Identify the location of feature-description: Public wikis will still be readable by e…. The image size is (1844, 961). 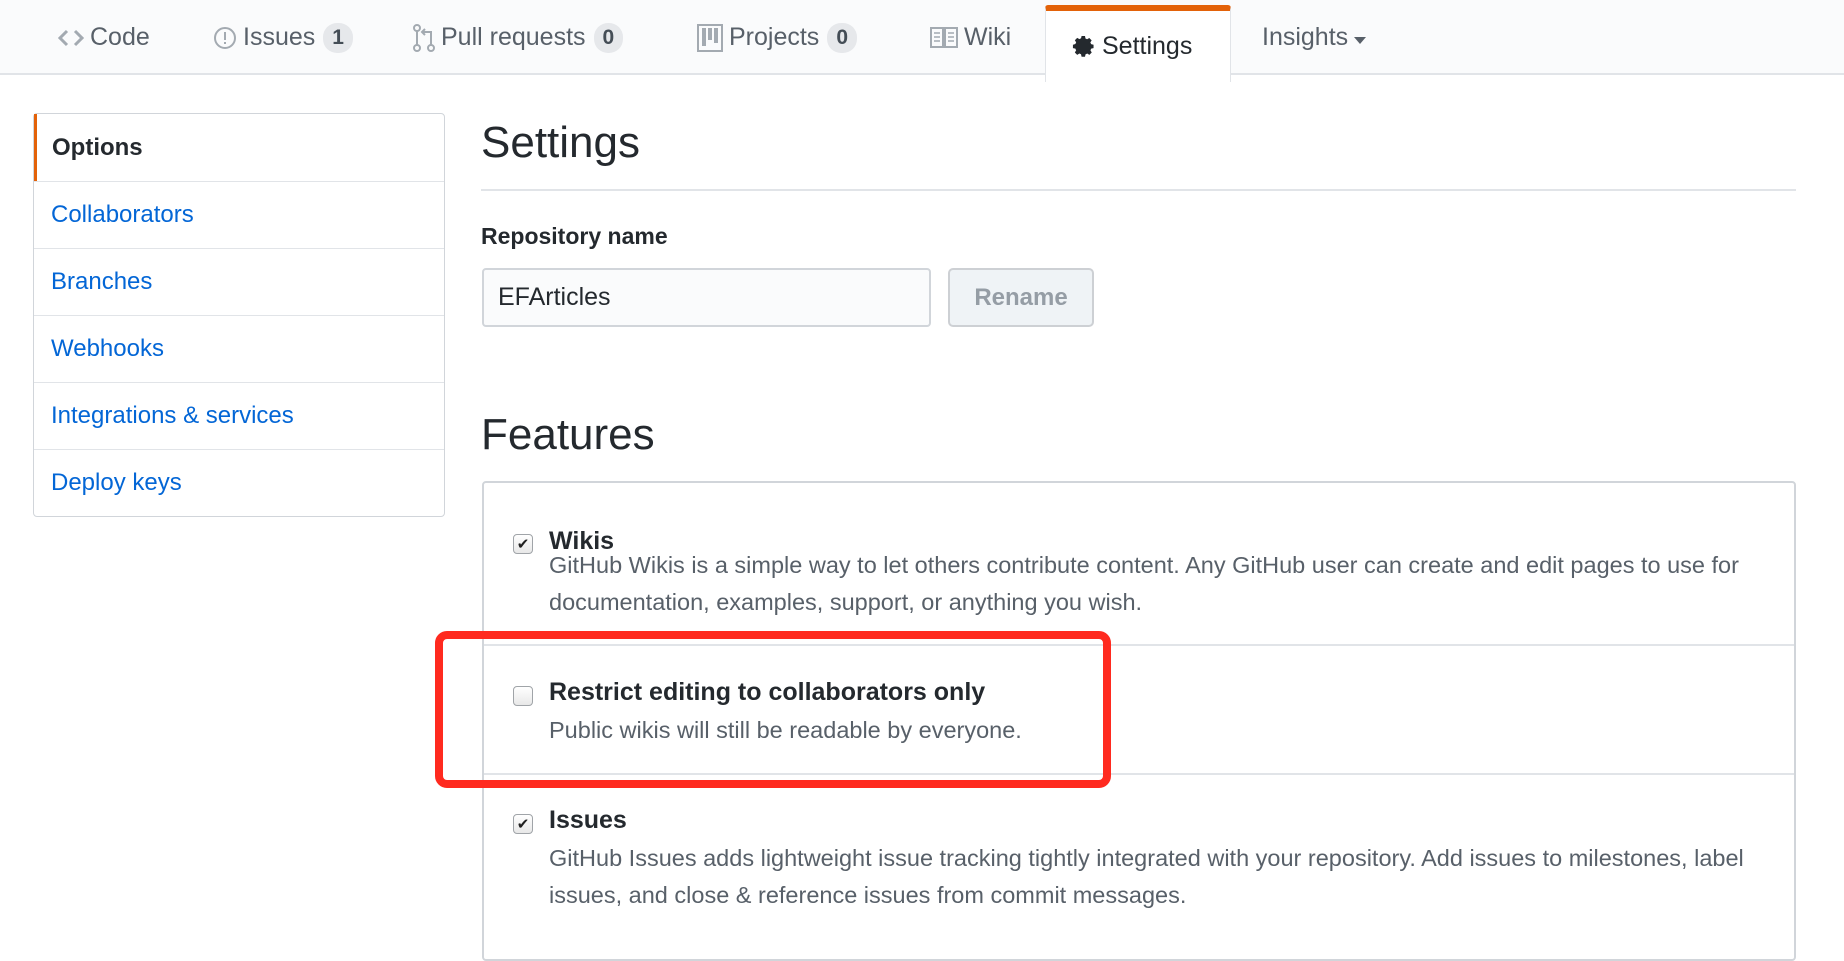
(785, 730).